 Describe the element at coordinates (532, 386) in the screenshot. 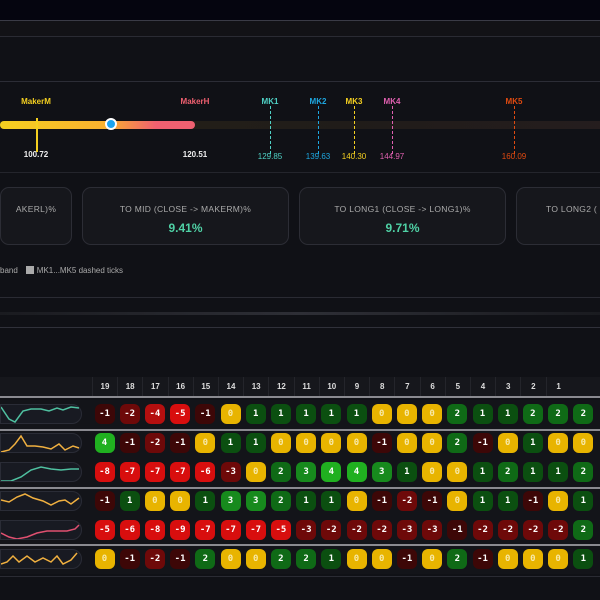

I see `column-header: 2` at that location.